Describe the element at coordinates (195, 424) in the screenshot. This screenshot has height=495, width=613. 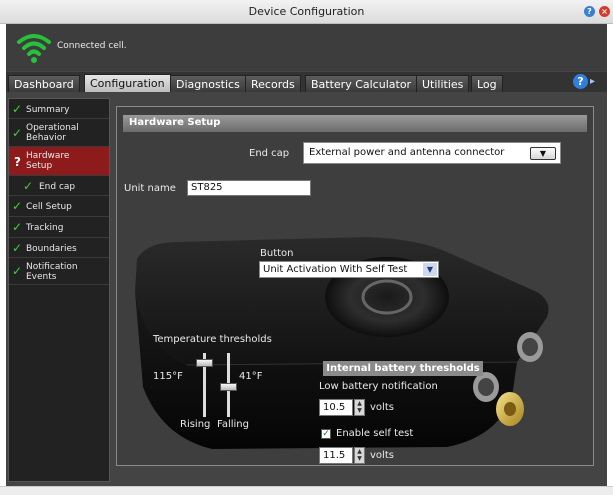
I see `rising-label: Rising` at that location.